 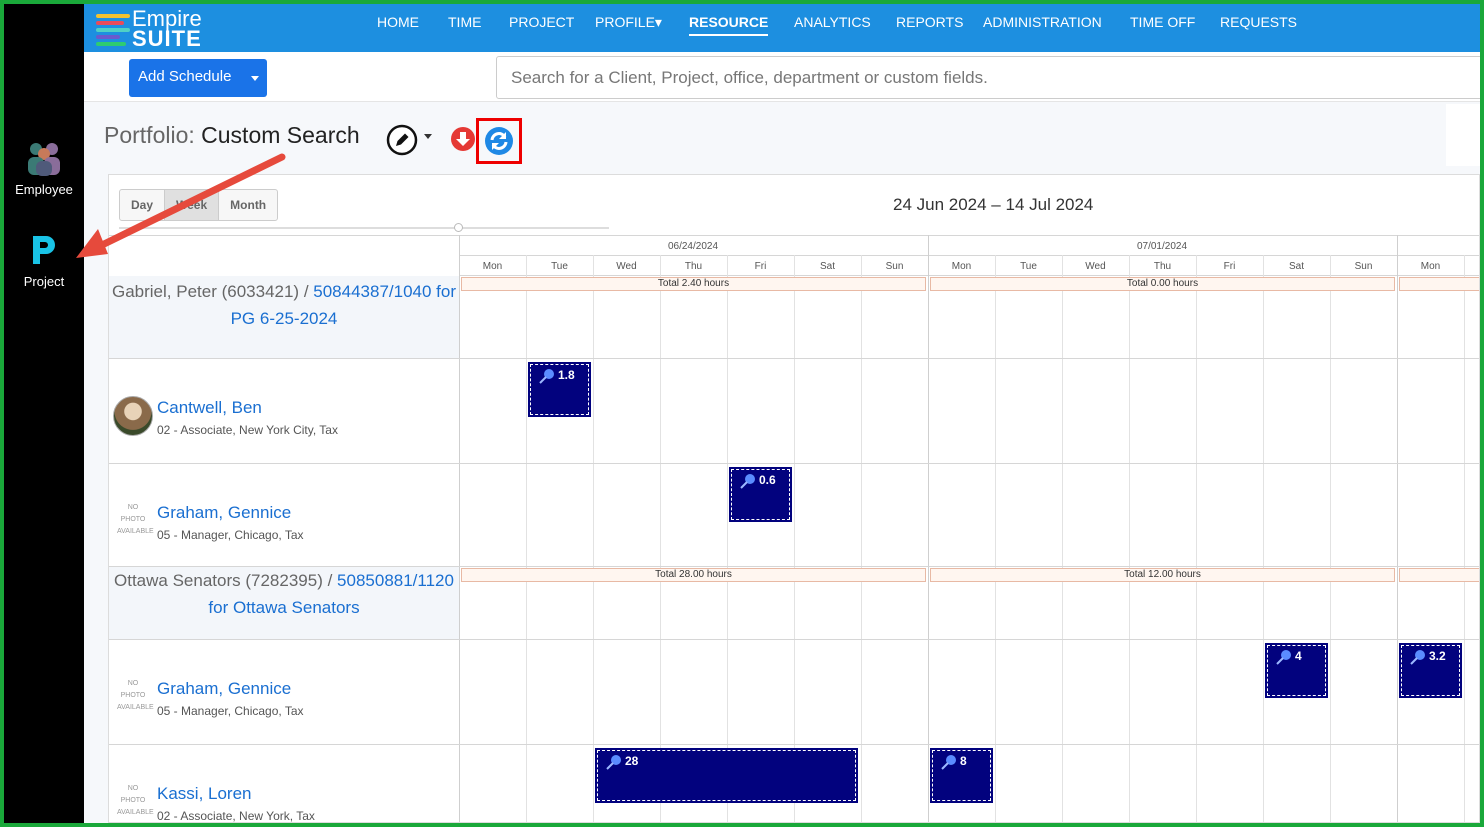 What do you see at coordinates (204, 794) in the screenshot?
I see `resource-name-link: Kassi, Loren` at bounding box center [204, 794].